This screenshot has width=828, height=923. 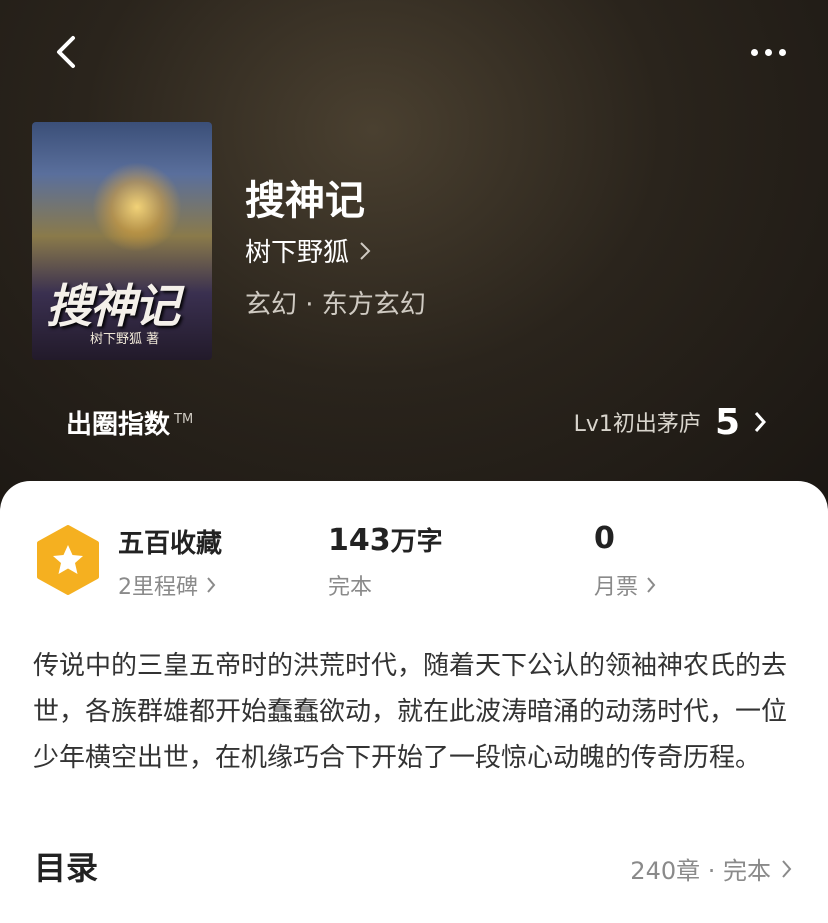 I want to click on monthly-ticket-link: 月票, so click(x=625, y=585).